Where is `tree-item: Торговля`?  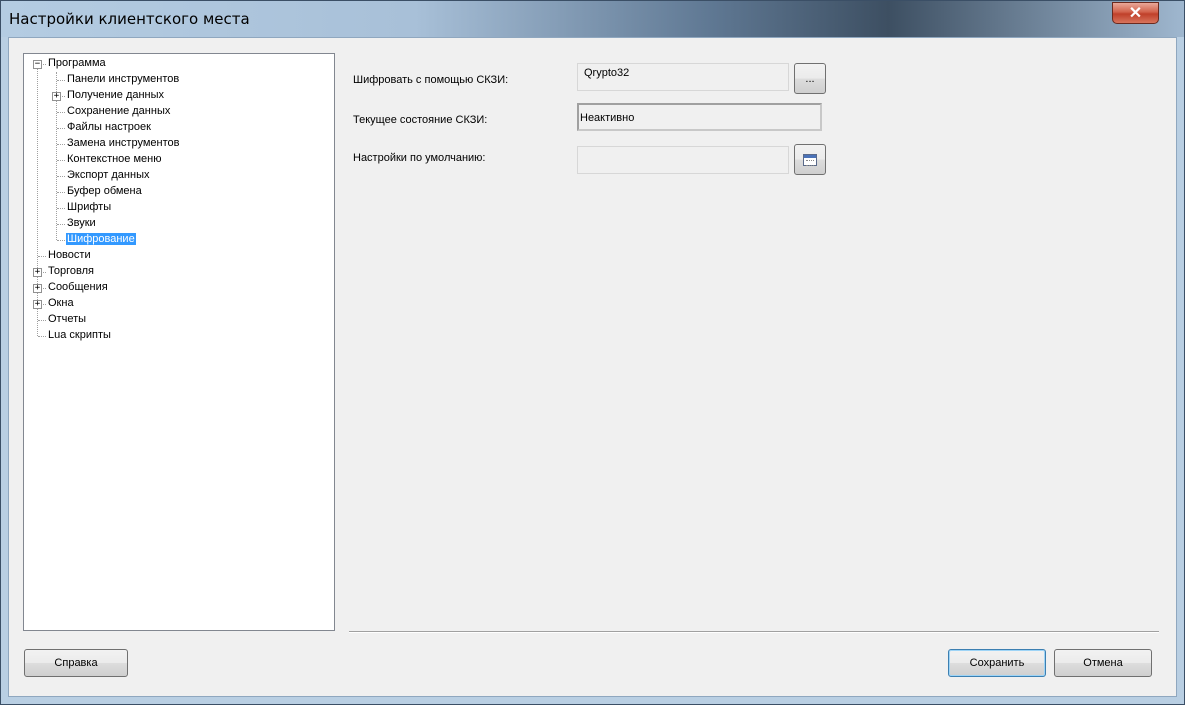
tree-item: Торговля is located at coordinates (71, 271).